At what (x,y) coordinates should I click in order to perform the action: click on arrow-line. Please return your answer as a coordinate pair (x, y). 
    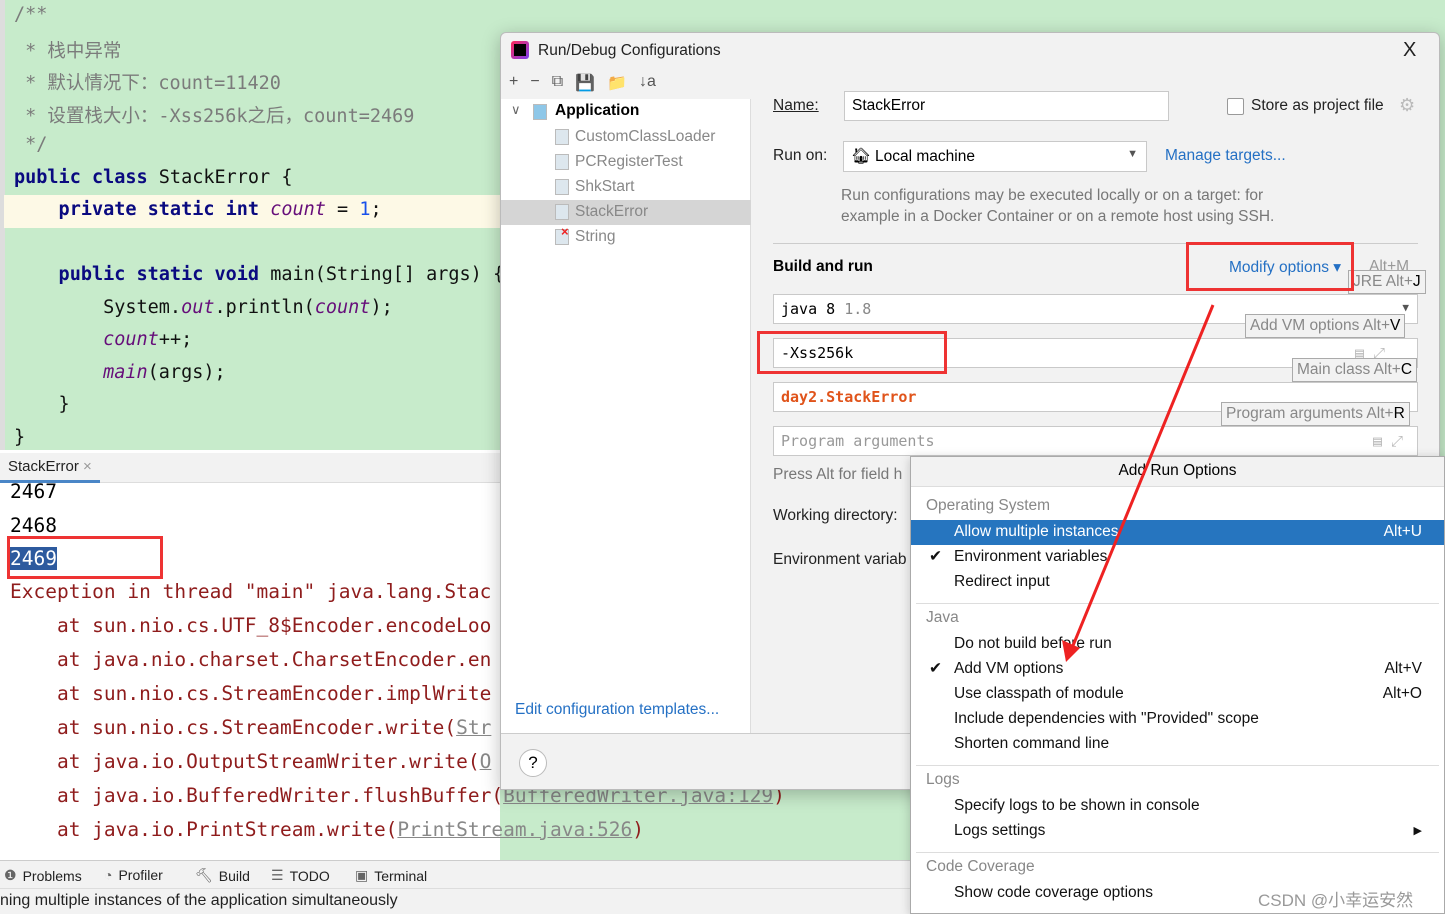
    Looking at the image, I should click on (1142, 476).